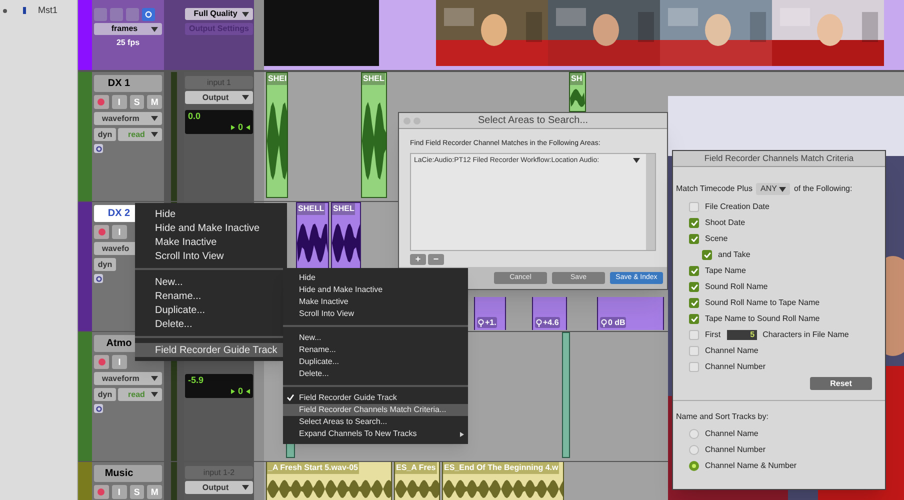 This screenshot has height=500, width=904. Describe the element at coordinates (549, 313) in the screenshot. I see `audio-clip: +4.6` at that location.